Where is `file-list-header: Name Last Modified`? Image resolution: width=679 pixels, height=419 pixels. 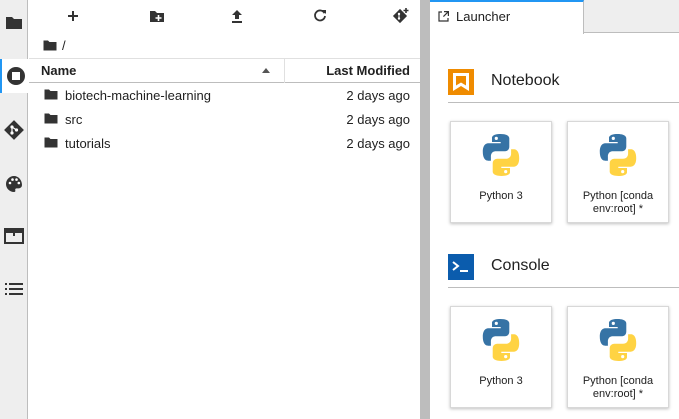 file-list-header: Name Last Modified is located at coordinates (224, 70).